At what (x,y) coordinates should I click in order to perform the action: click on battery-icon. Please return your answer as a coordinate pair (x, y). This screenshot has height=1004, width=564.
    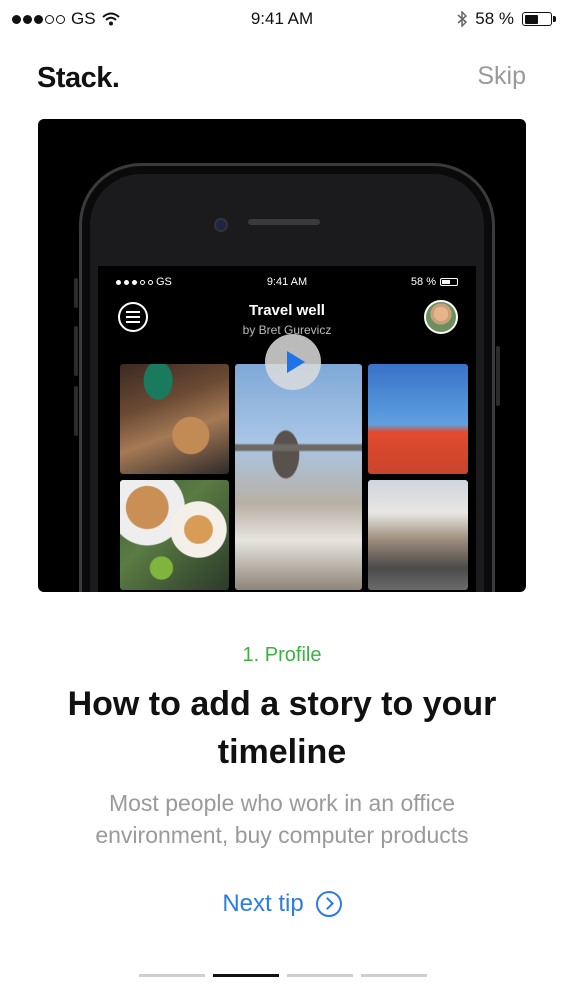
    Looking at the image, I should click on (539, 19).